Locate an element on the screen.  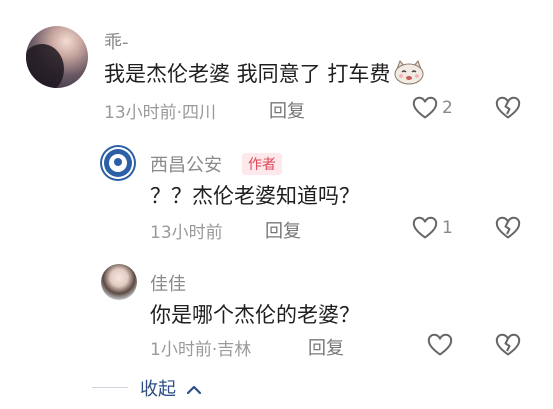
comment-text: 我是杰伦老婆 我同意了 打车费 is located at coordinates (265, 73).